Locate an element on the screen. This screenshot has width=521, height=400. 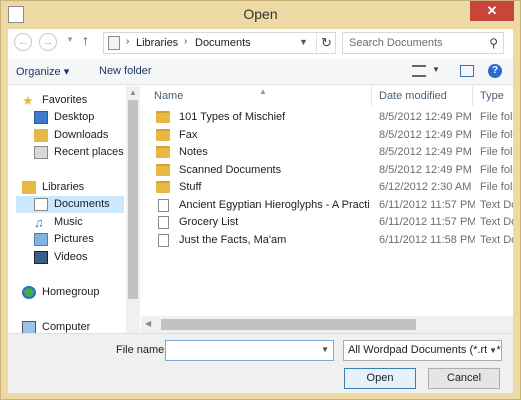
file-row: Notes 8/5/2012 12:49 PM File folder is located at coordinates (327, 152).